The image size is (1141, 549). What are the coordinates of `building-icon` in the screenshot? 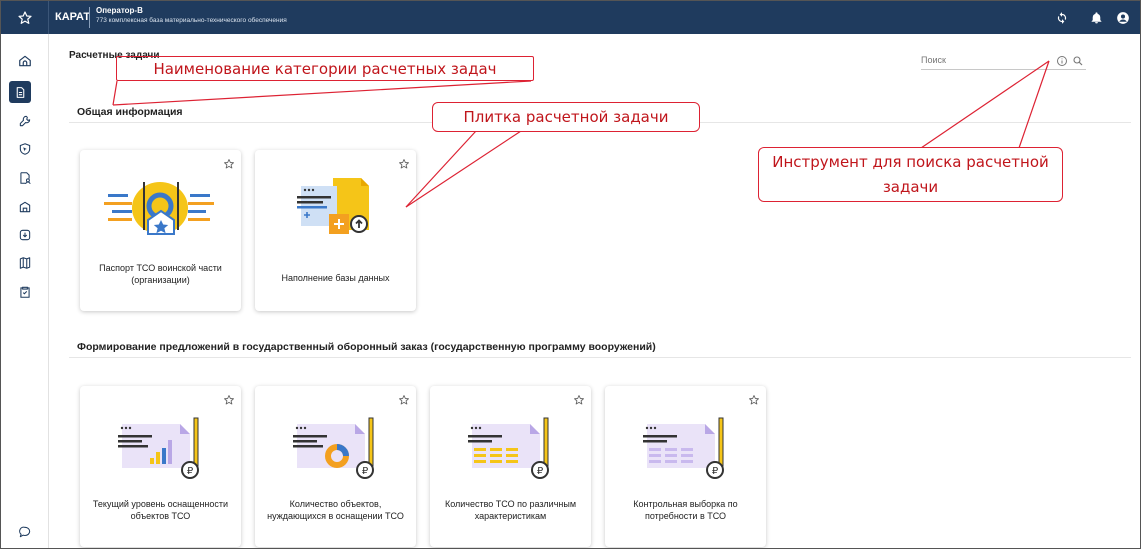 It's located at (25, 207).